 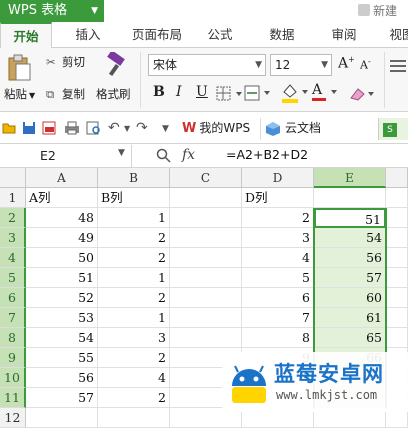 What do you see at coordinates (13, 318) in the screenshot?
I see `row-header: 7` at bounding box center [13, 318].